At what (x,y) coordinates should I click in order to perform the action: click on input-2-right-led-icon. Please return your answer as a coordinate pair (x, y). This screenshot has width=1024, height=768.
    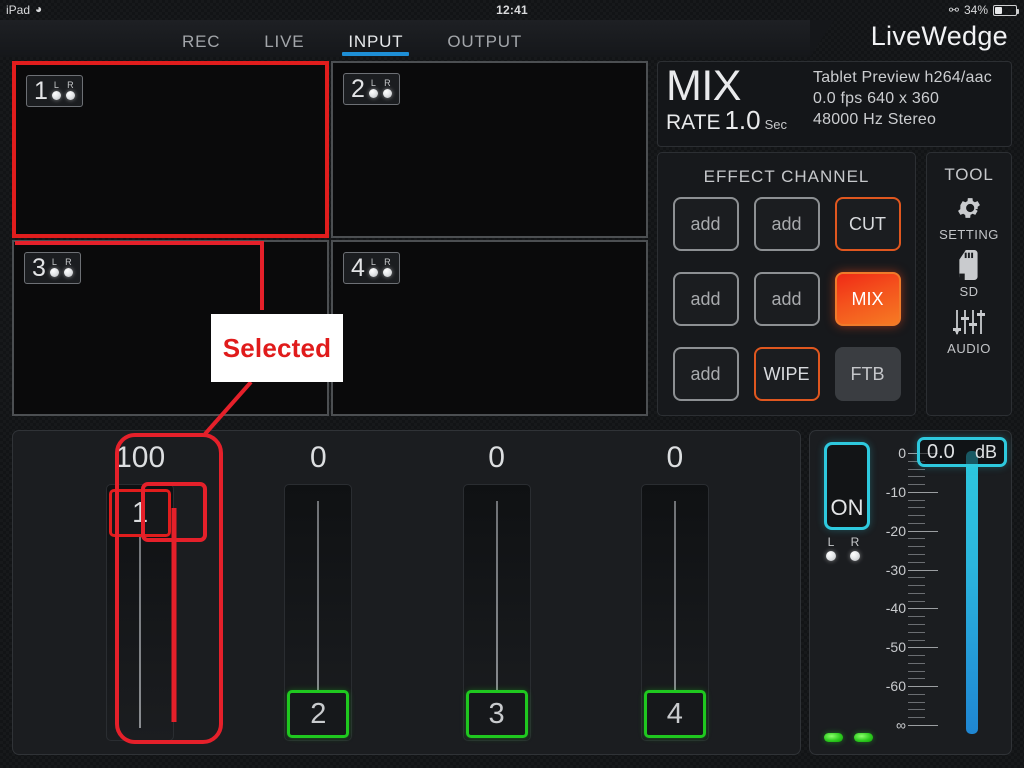
    Looking at the image, I should click on (387, 93).